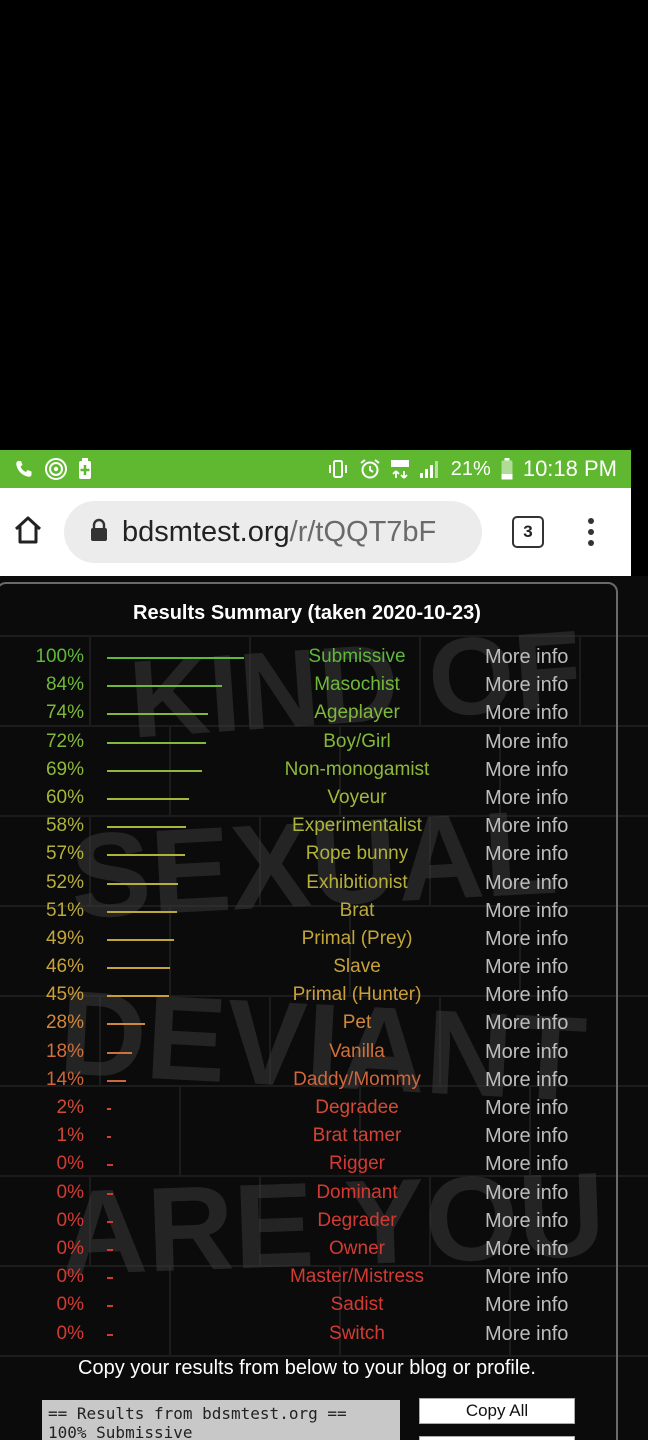  What do you see at coordinates (324, 799) in the screenshot?
I see `result-row: 60% Voyeur More info` at bounding box center [324, 799].